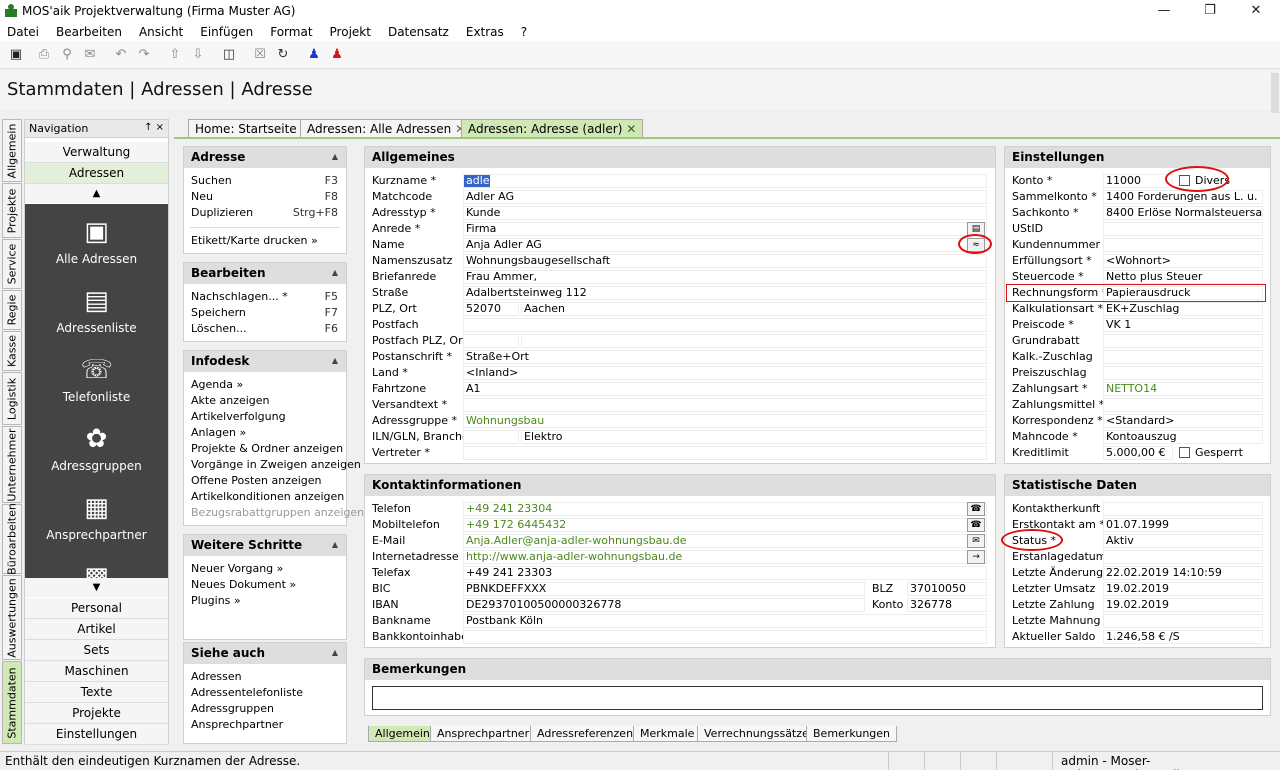 This screenshot has width=1280, height=770. What do you see at coordinates (491, 341) in the screenshot?
I see `field-postfach-plz-ort` at bounding box center [491, 341].